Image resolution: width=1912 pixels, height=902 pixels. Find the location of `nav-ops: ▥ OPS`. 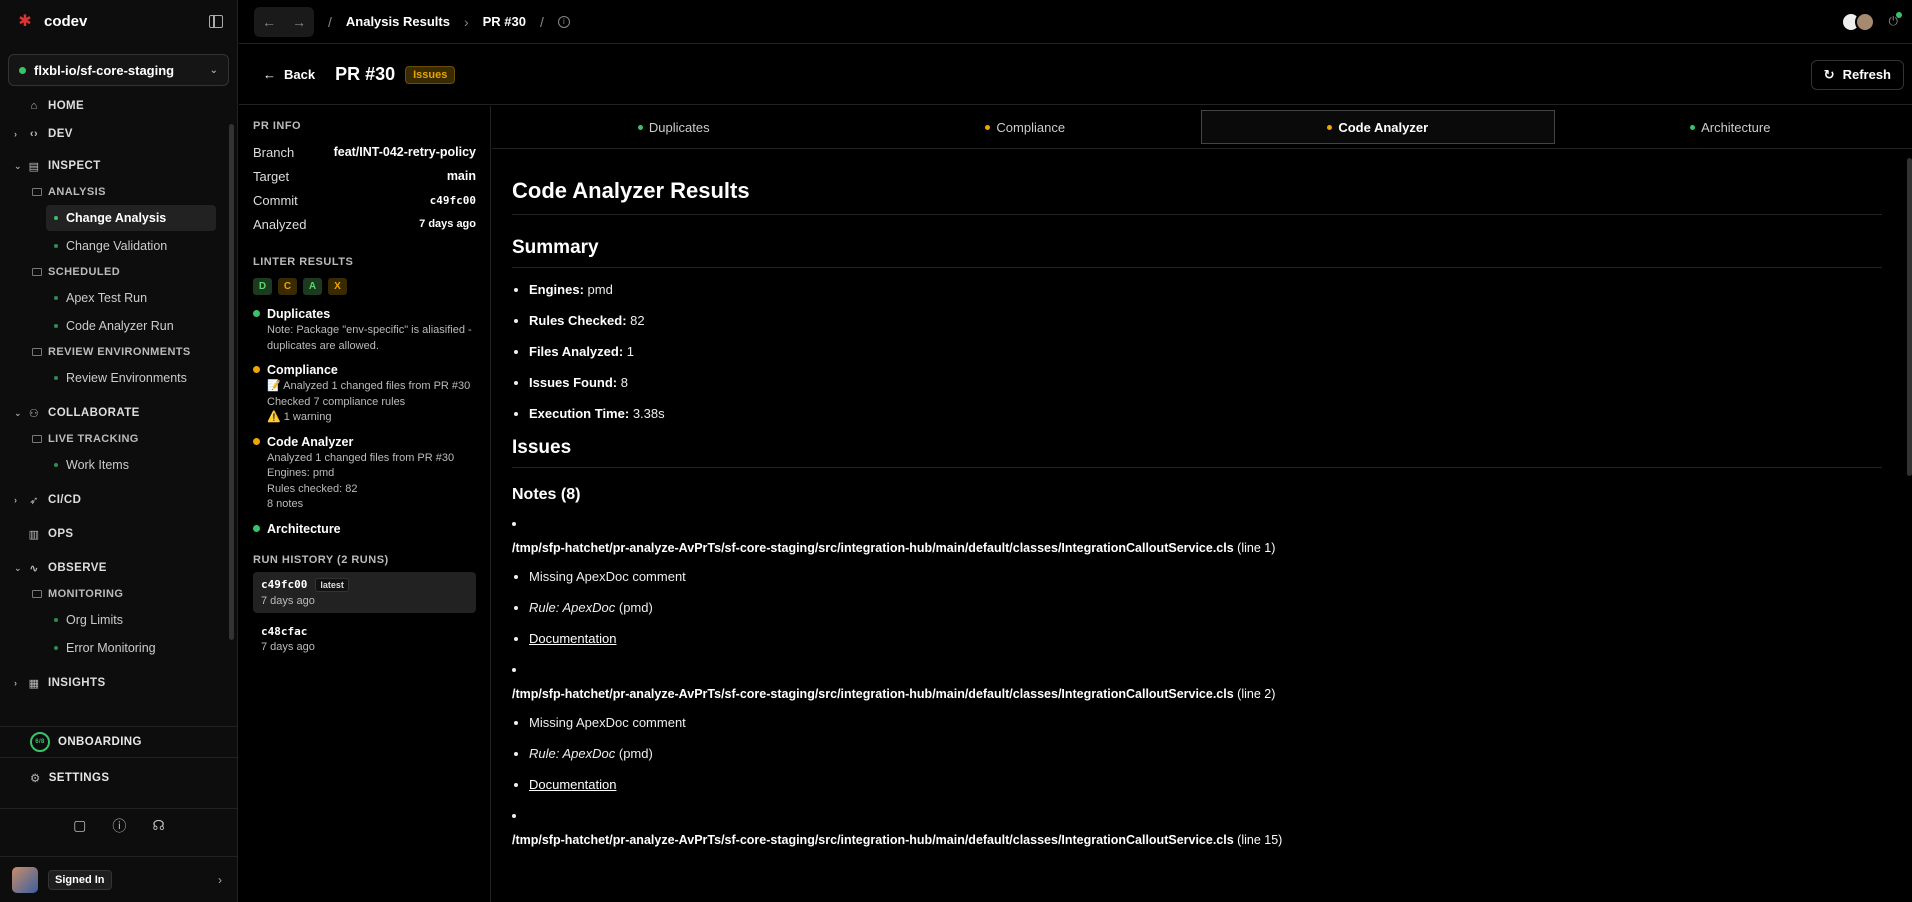

nav-ops: ▥ OPS is located at coordinates (114, 534).